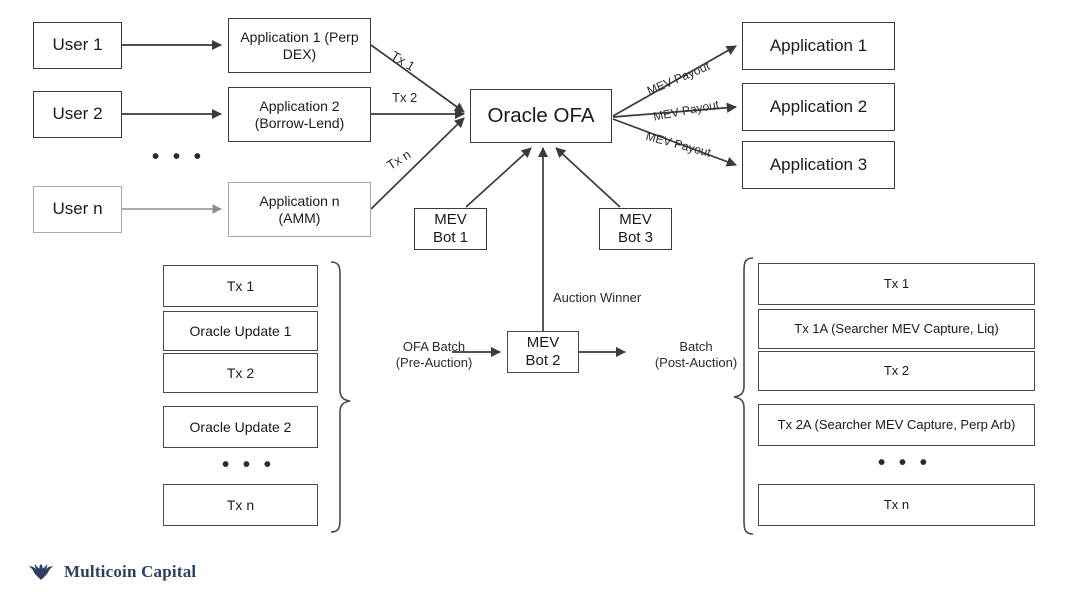 Image resolution: width=1080 pixels, height=615 pixels. Describe the element at coordinates (248, 464) in the screenshot. I see `pre-batch-ellipsis: • • •` at that location.